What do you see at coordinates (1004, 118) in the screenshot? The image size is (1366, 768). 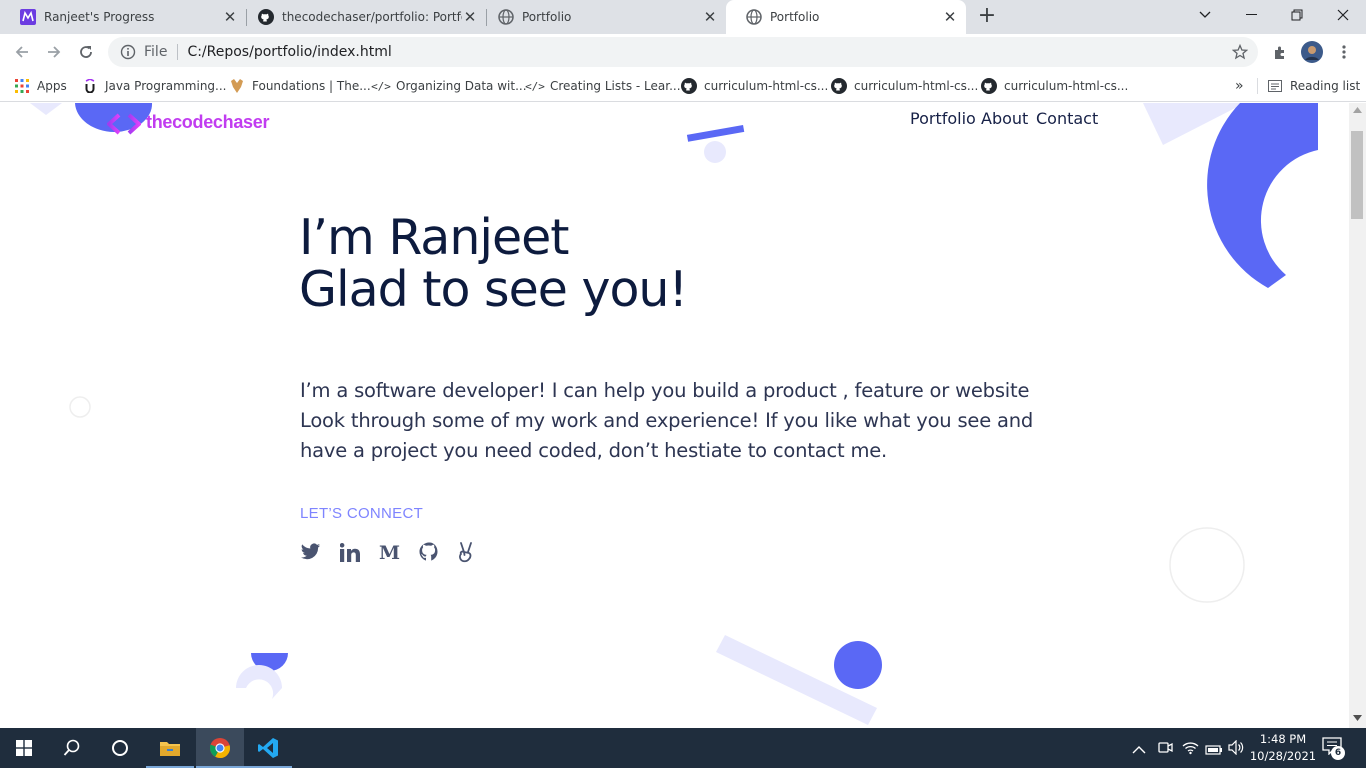 I see `nav-link-about: About` at bounding box center [1004, 118].